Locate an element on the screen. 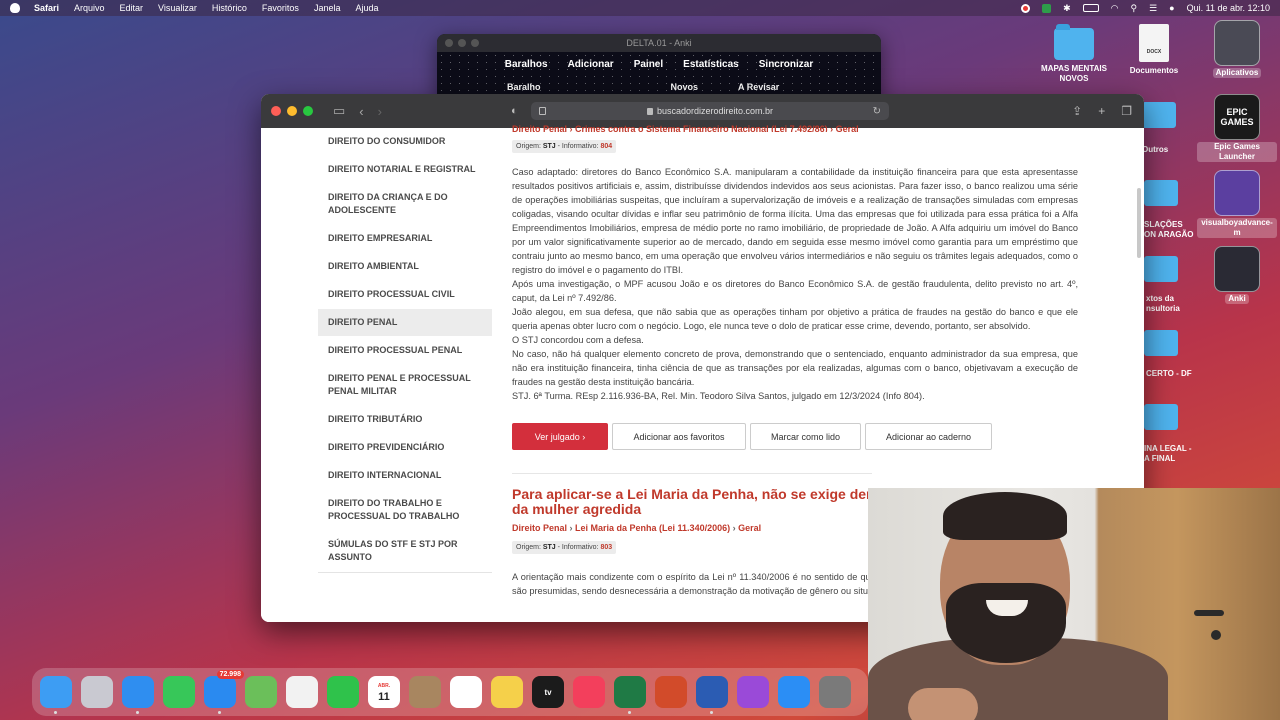 This screenshot has height=720, width=1280. breadcrumb-link: Geral is located at coordinates (749, 528).